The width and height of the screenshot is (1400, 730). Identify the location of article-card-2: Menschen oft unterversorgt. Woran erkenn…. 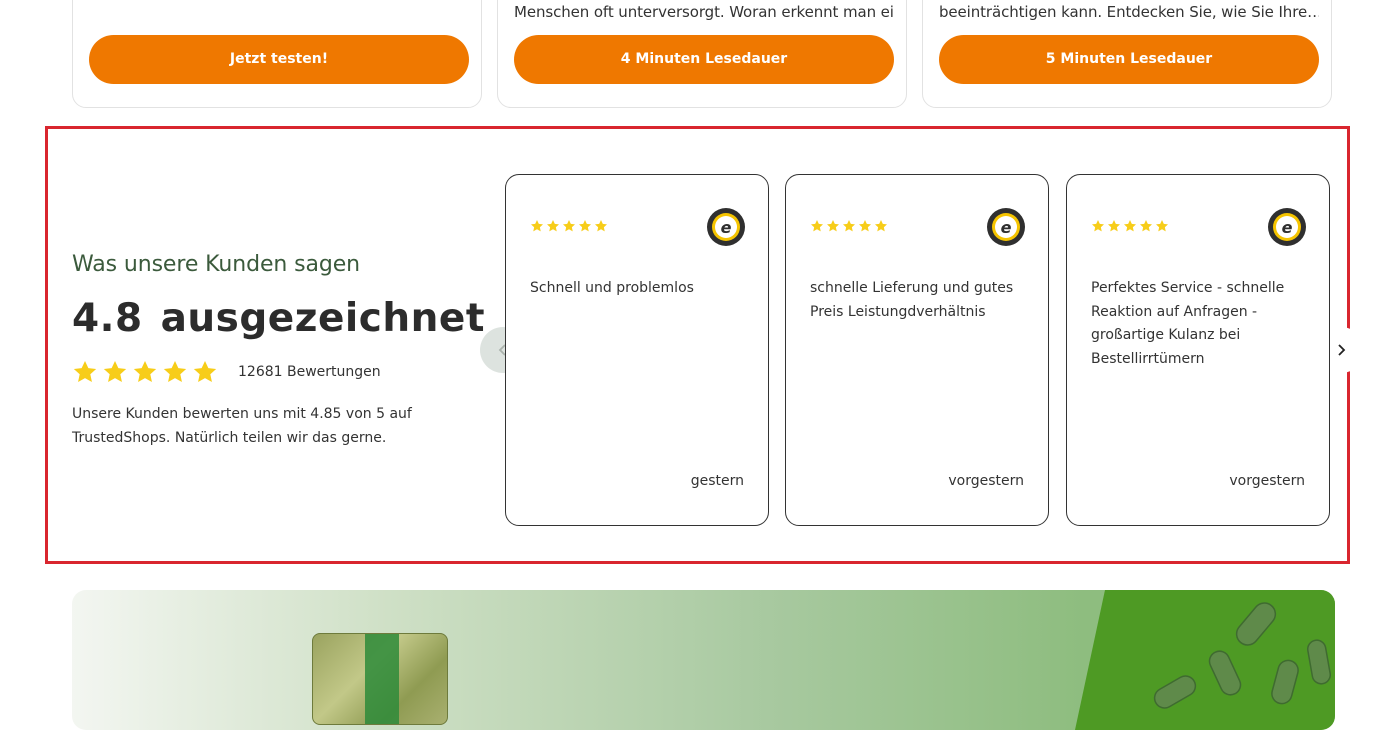
(702, 54).